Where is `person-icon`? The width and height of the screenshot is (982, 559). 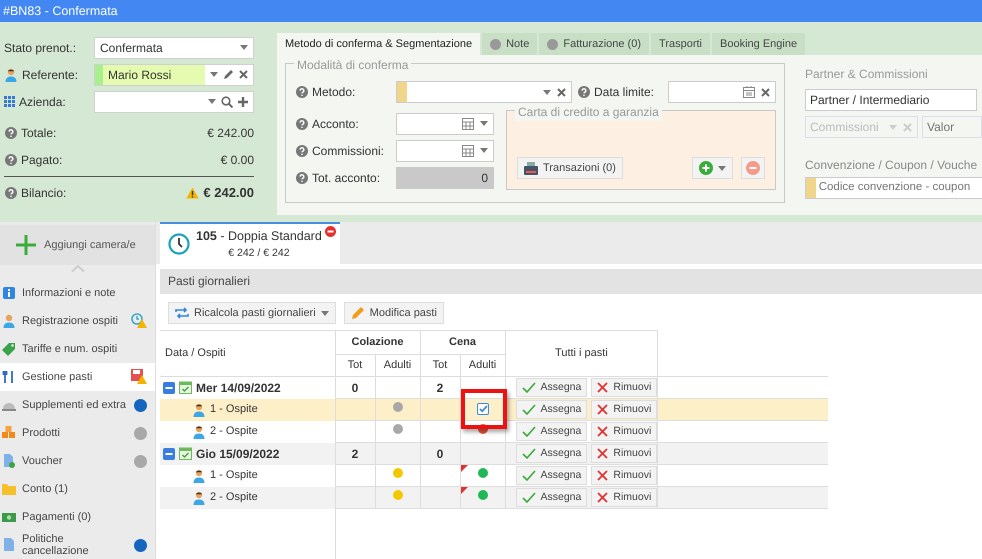
person-icon is located at coordinates (199, 409).